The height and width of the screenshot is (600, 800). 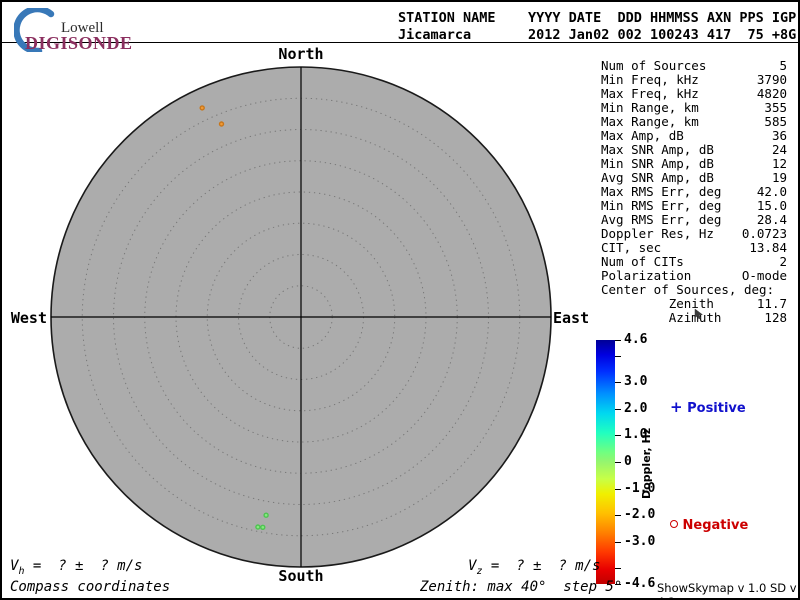 I want to click on zenith-range-note: Zenith: max 40° step 5°, so click(x=521, y=587).